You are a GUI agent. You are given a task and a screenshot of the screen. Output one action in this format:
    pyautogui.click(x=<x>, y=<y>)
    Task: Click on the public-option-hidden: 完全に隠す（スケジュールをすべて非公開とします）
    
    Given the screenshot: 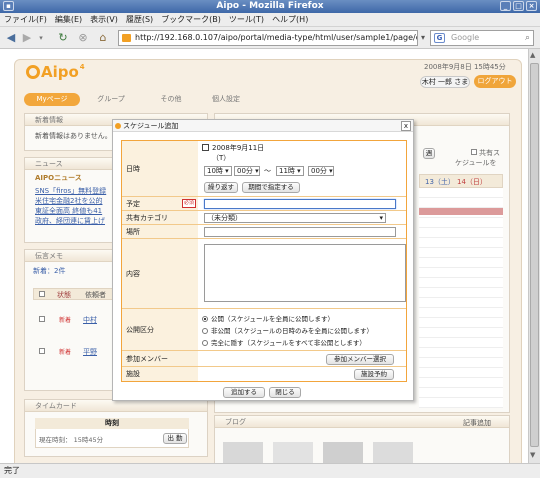 What is the action you would take?
    pyautogui.click(x=284, y=342)
    